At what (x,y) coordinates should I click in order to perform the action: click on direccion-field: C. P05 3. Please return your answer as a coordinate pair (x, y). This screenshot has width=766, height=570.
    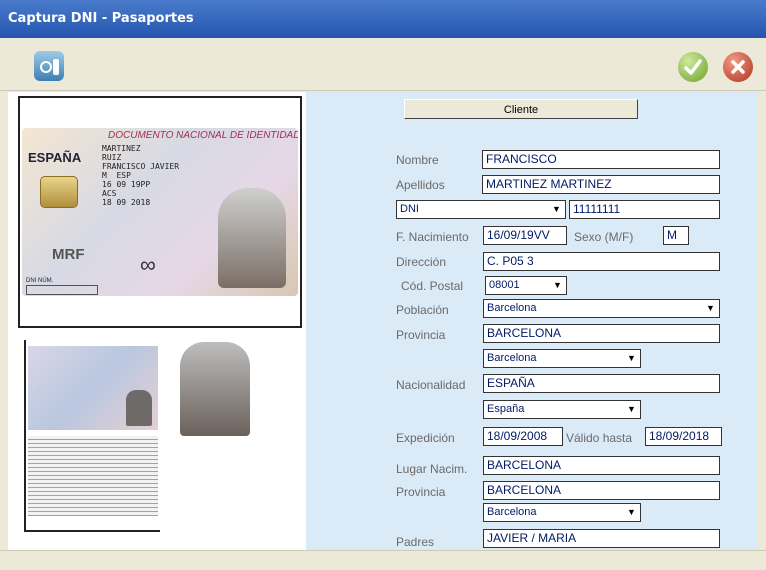
    Looking at the image, I should click on (601, 261).